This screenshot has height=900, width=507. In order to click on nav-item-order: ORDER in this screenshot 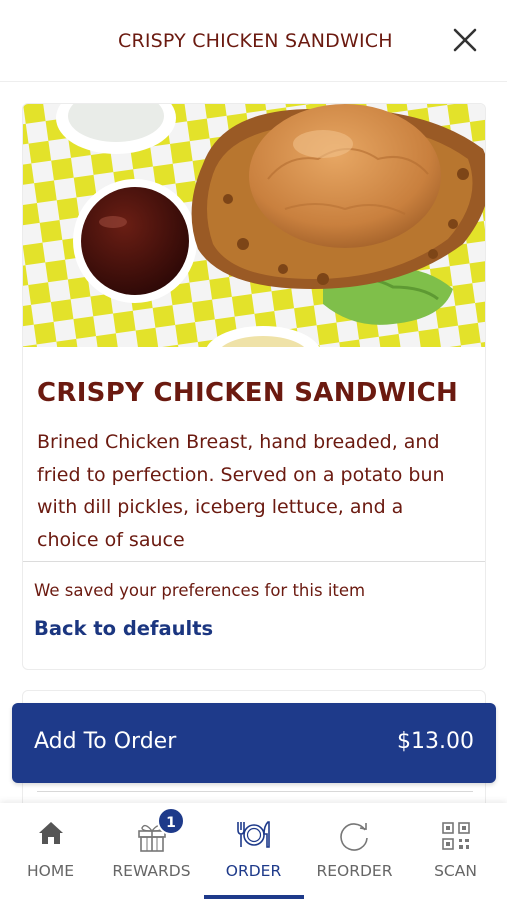, I will do `click(253, 851)`.